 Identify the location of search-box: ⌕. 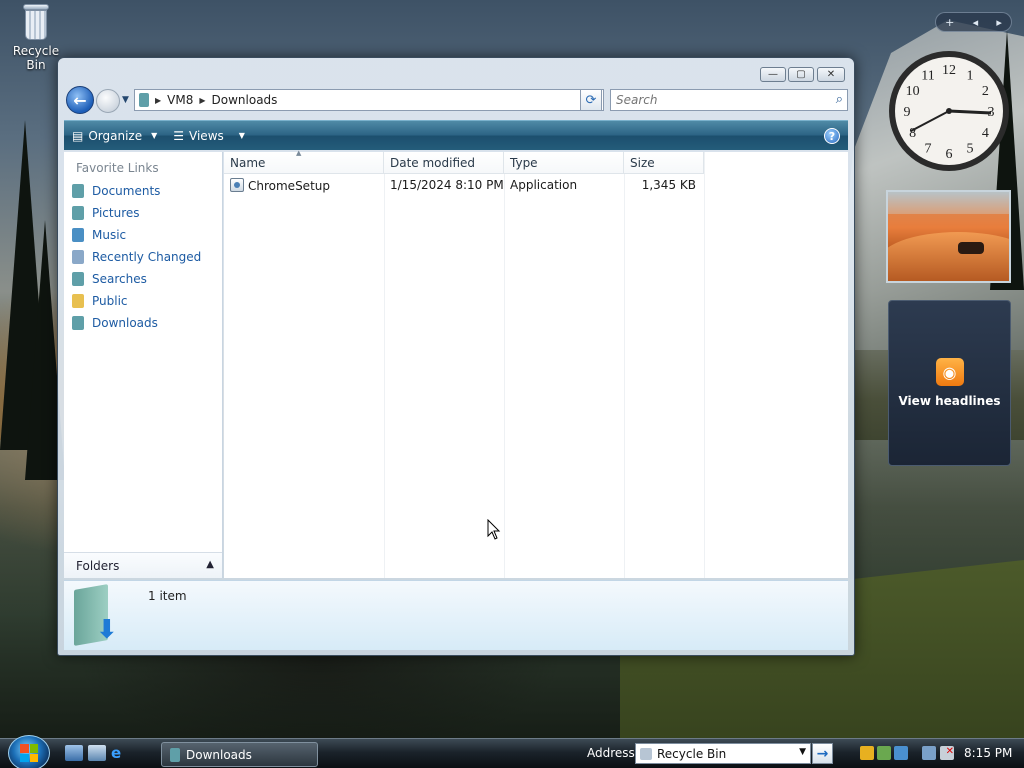
(729, 100).